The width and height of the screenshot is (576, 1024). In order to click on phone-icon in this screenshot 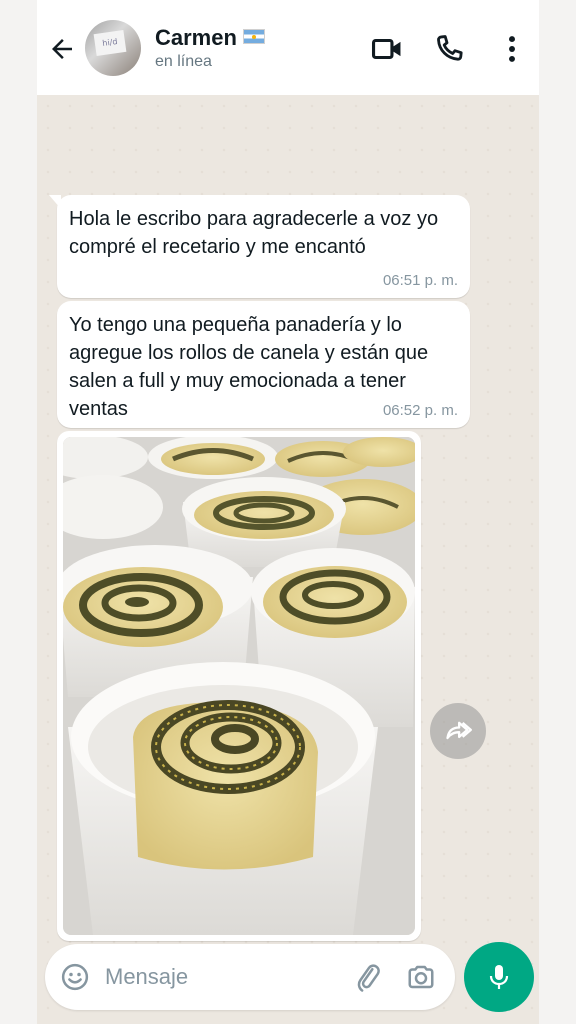, I will do `click(449, 49)`.